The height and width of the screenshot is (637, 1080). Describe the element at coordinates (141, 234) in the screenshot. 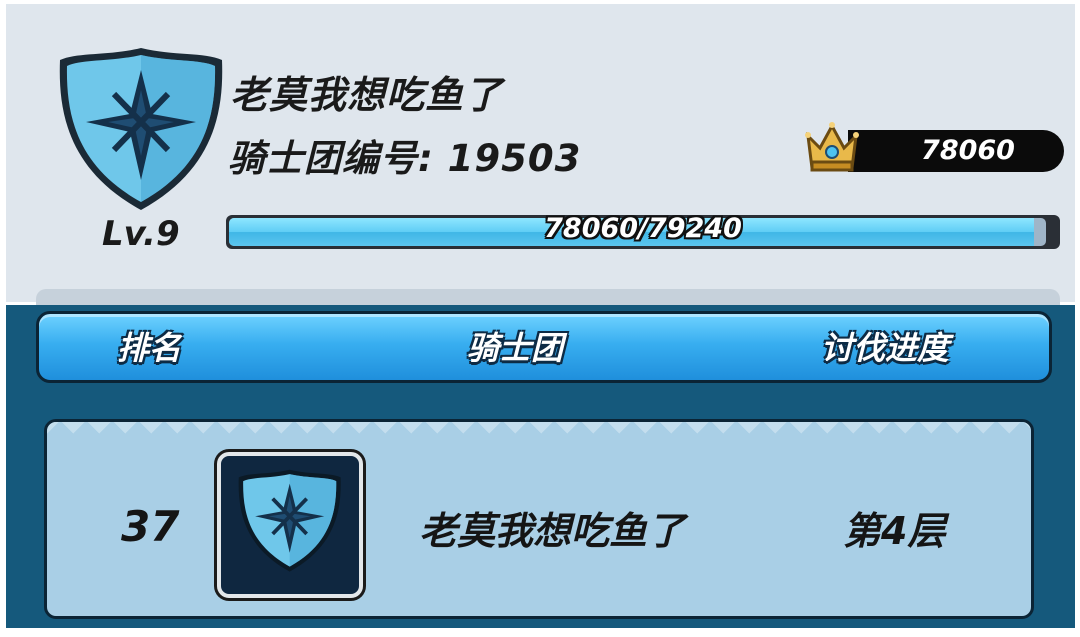

I see `guild-level: Lv.9` at that location.